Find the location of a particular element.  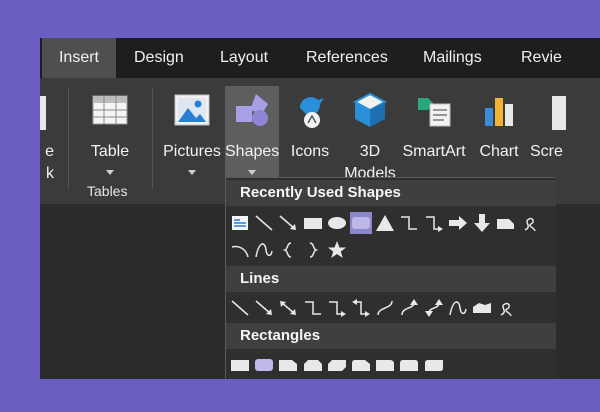

tab-insert: Insert is located at coordinates (79, 58).